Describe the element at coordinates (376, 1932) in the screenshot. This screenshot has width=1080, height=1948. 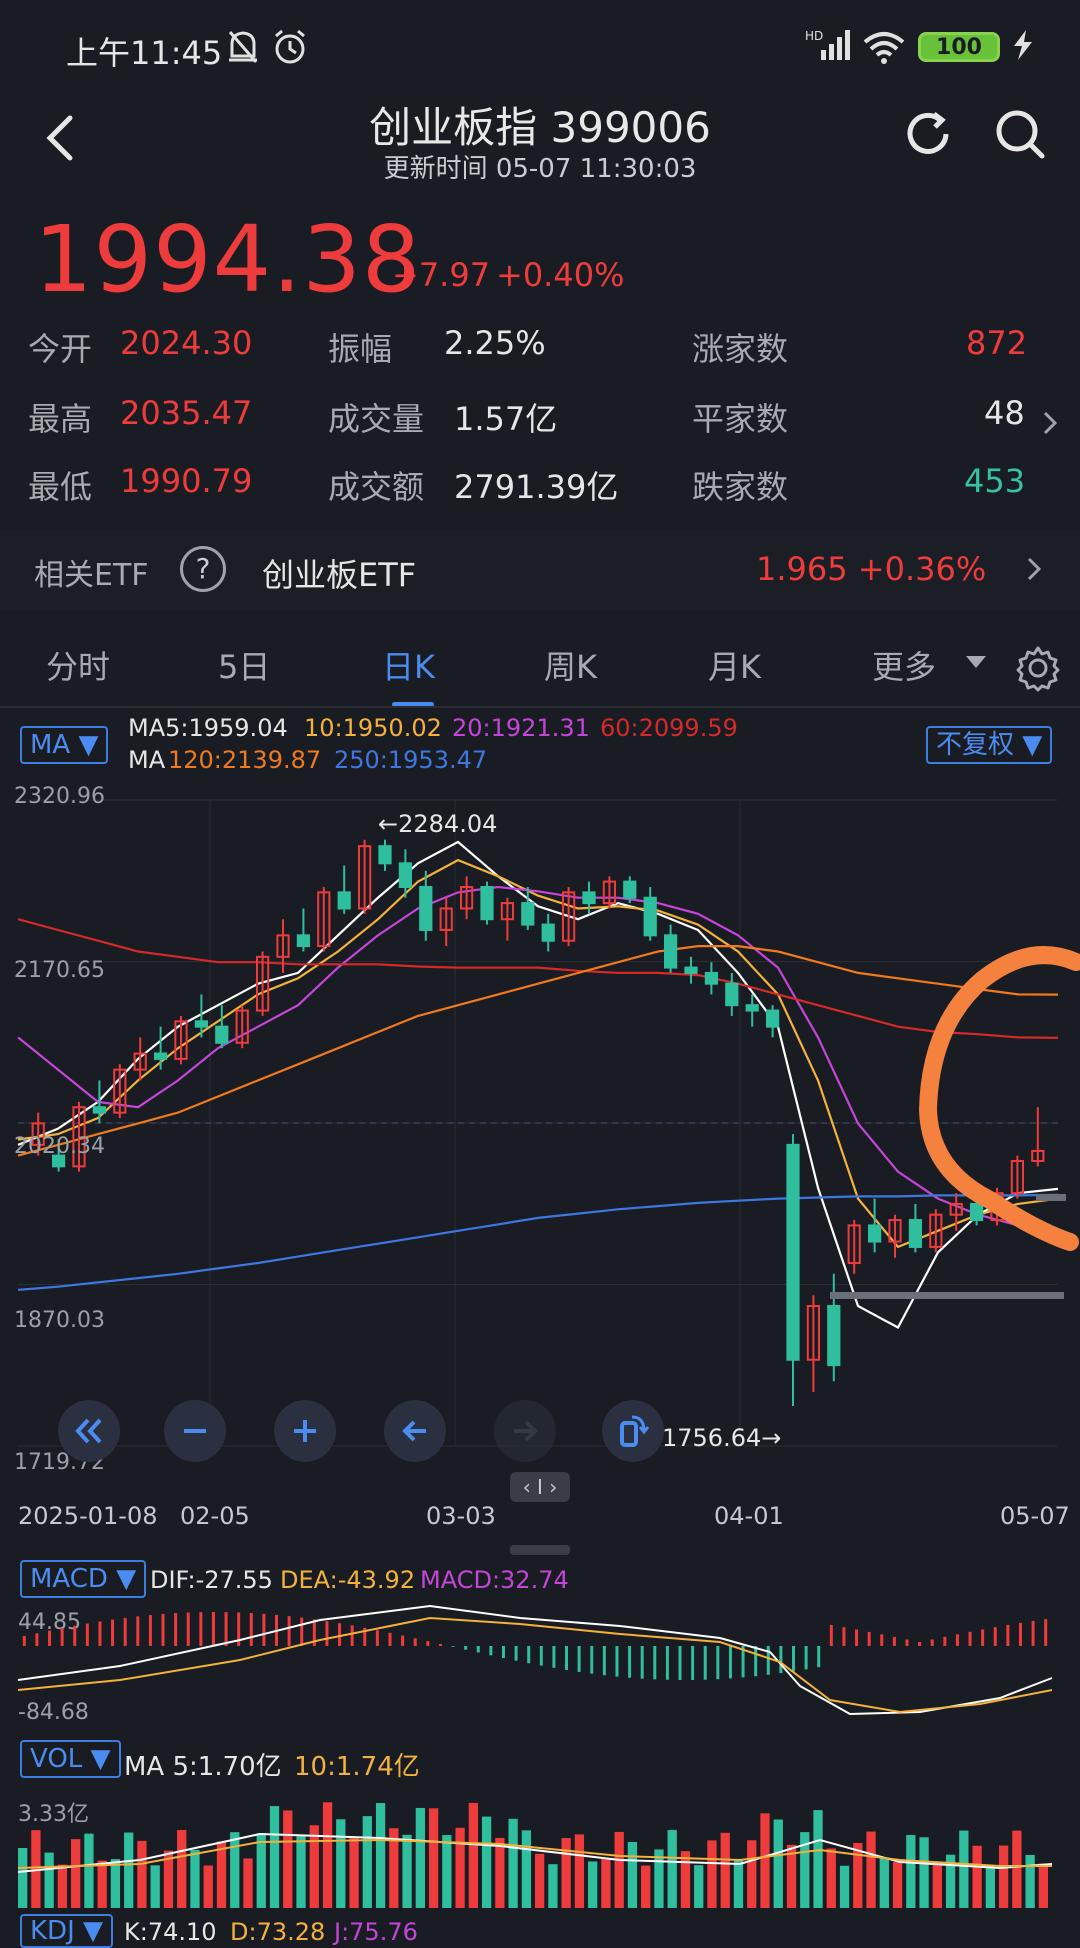
I see `kdj-j: J:75.76` at that location.